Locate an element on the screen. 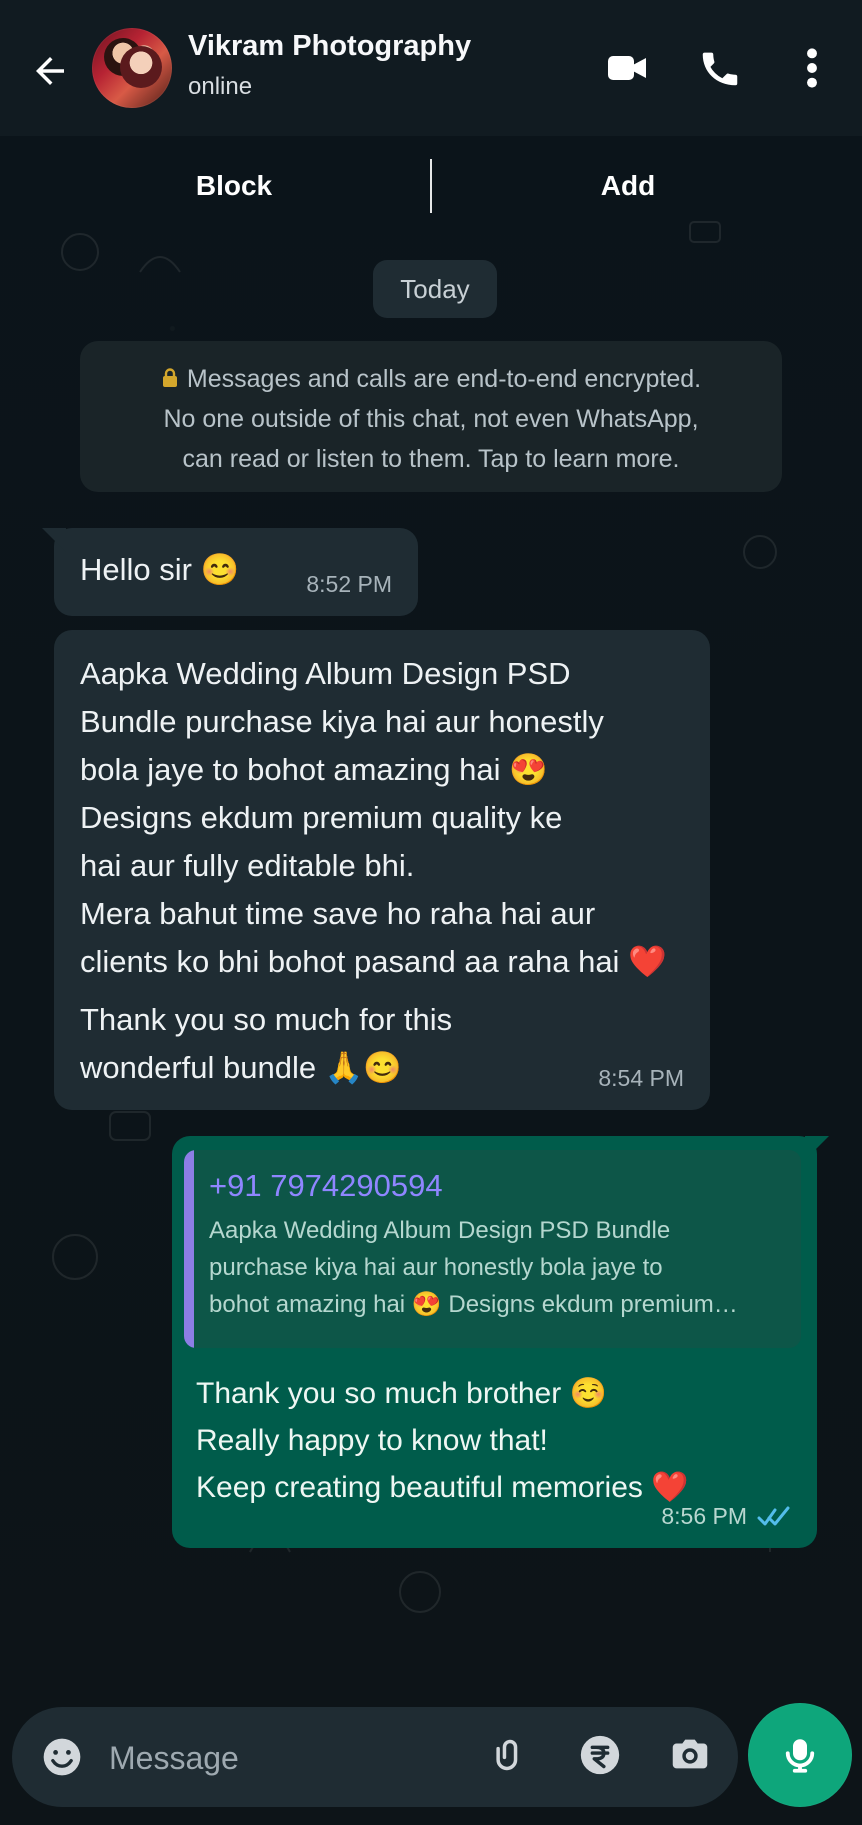  contact-actions-bar: Block Add is located at coordinates (431, 186).